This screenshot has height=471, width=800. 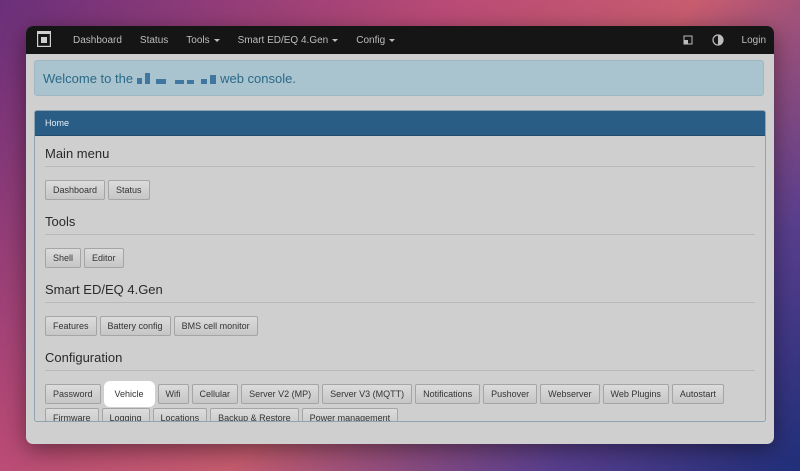 I want to click on nav-dashboard-label: Dashboard, so click(x=97, y=40).